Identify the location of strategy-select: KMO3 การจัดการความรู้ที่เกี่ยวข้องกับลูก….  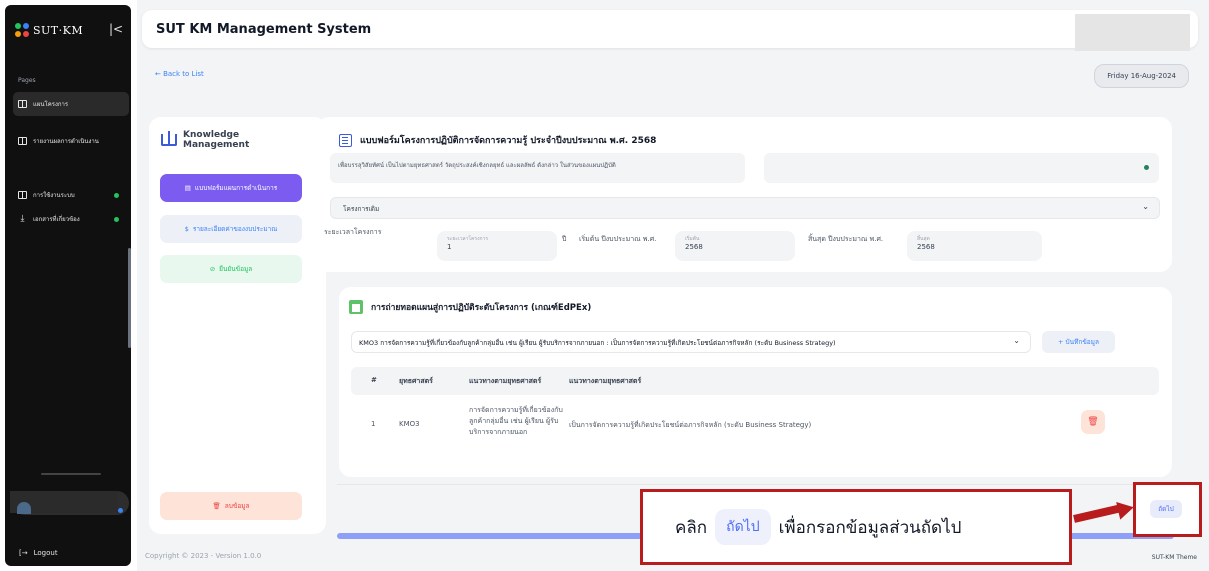
(691, 342).